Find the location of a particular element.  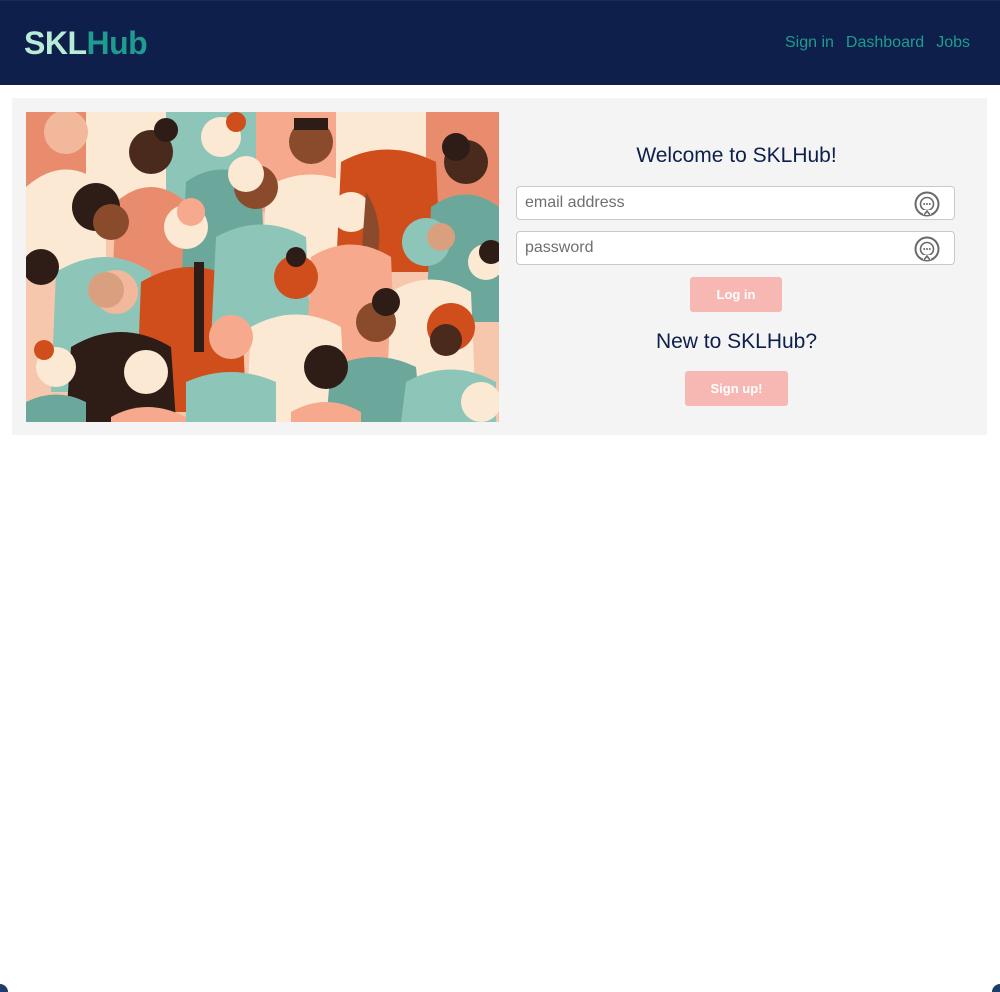

signup-button: Sign up! is located at coordinates (736, 388).